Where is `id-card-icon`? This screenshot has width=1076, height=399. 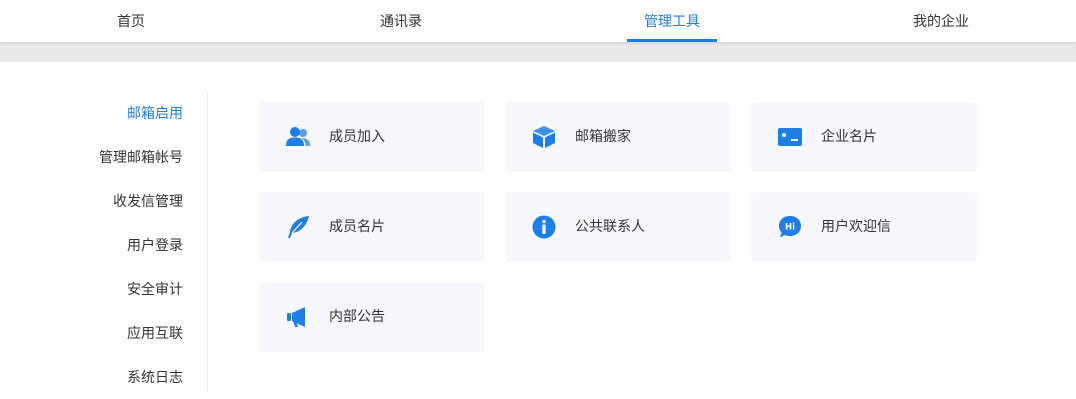
id-card-icon is located at coordinates (790, 137).